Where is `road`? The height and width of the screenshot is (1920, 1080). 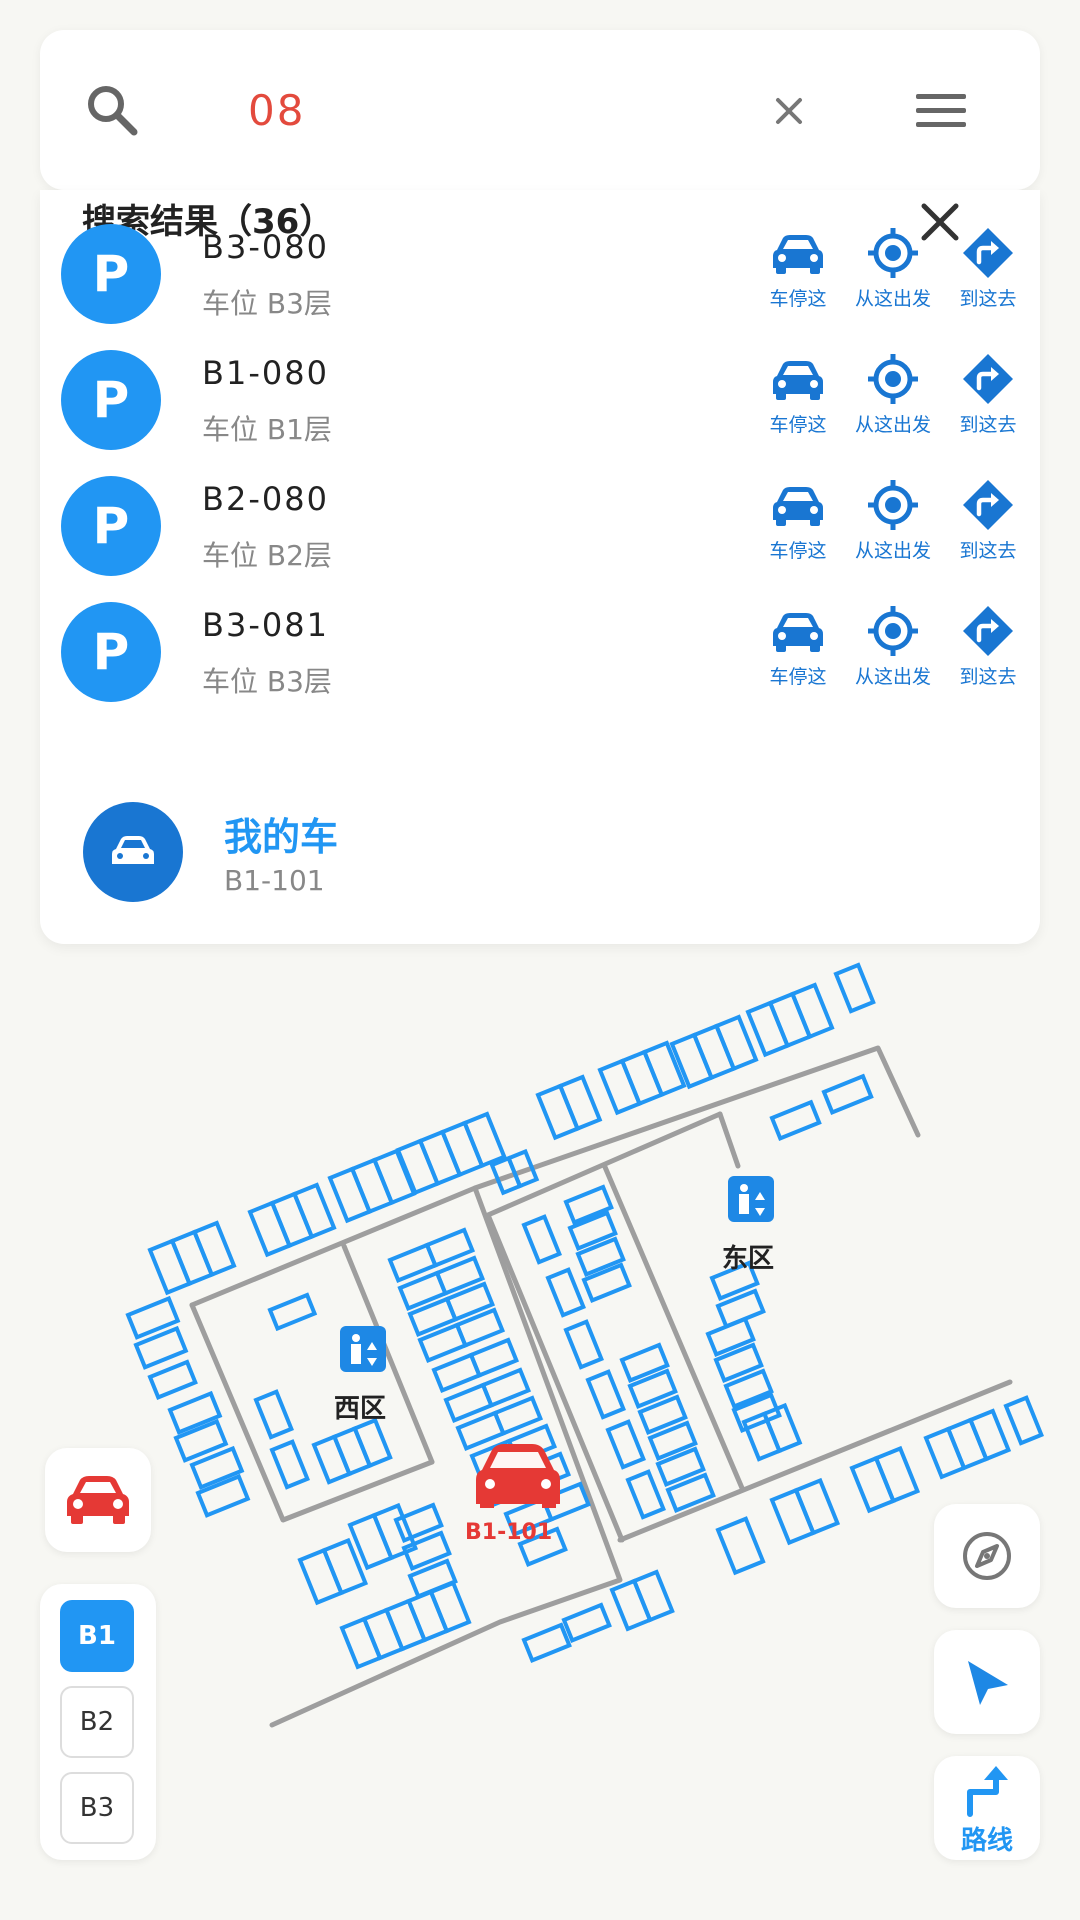 road is located at coordinates (604, 1164).